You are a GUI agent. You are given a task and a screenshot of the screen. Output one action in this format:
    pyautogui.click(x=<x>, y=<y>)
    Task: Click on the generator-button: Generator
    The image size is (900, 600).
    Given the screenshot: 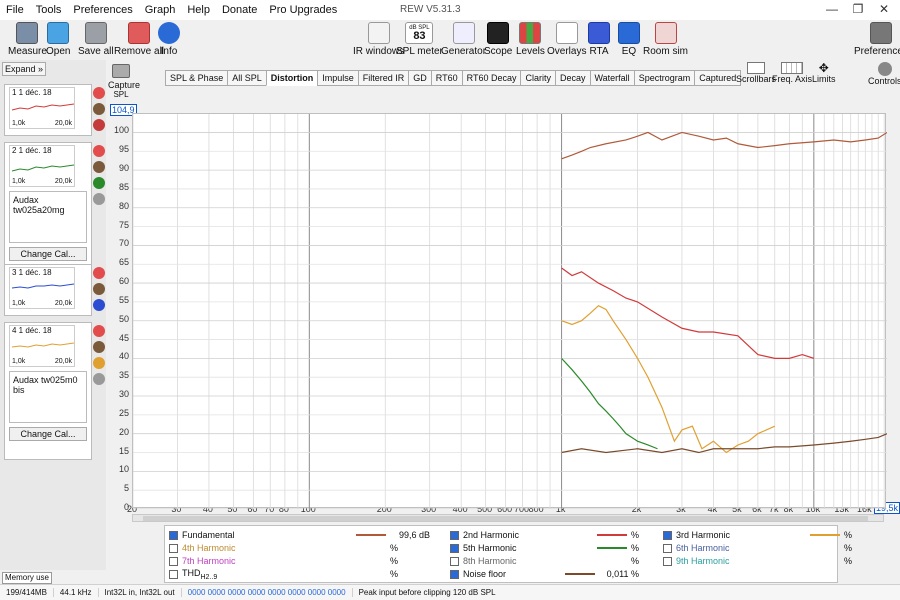 What is the action you would take?
    pyautogui.click(x=463, y=39)
    